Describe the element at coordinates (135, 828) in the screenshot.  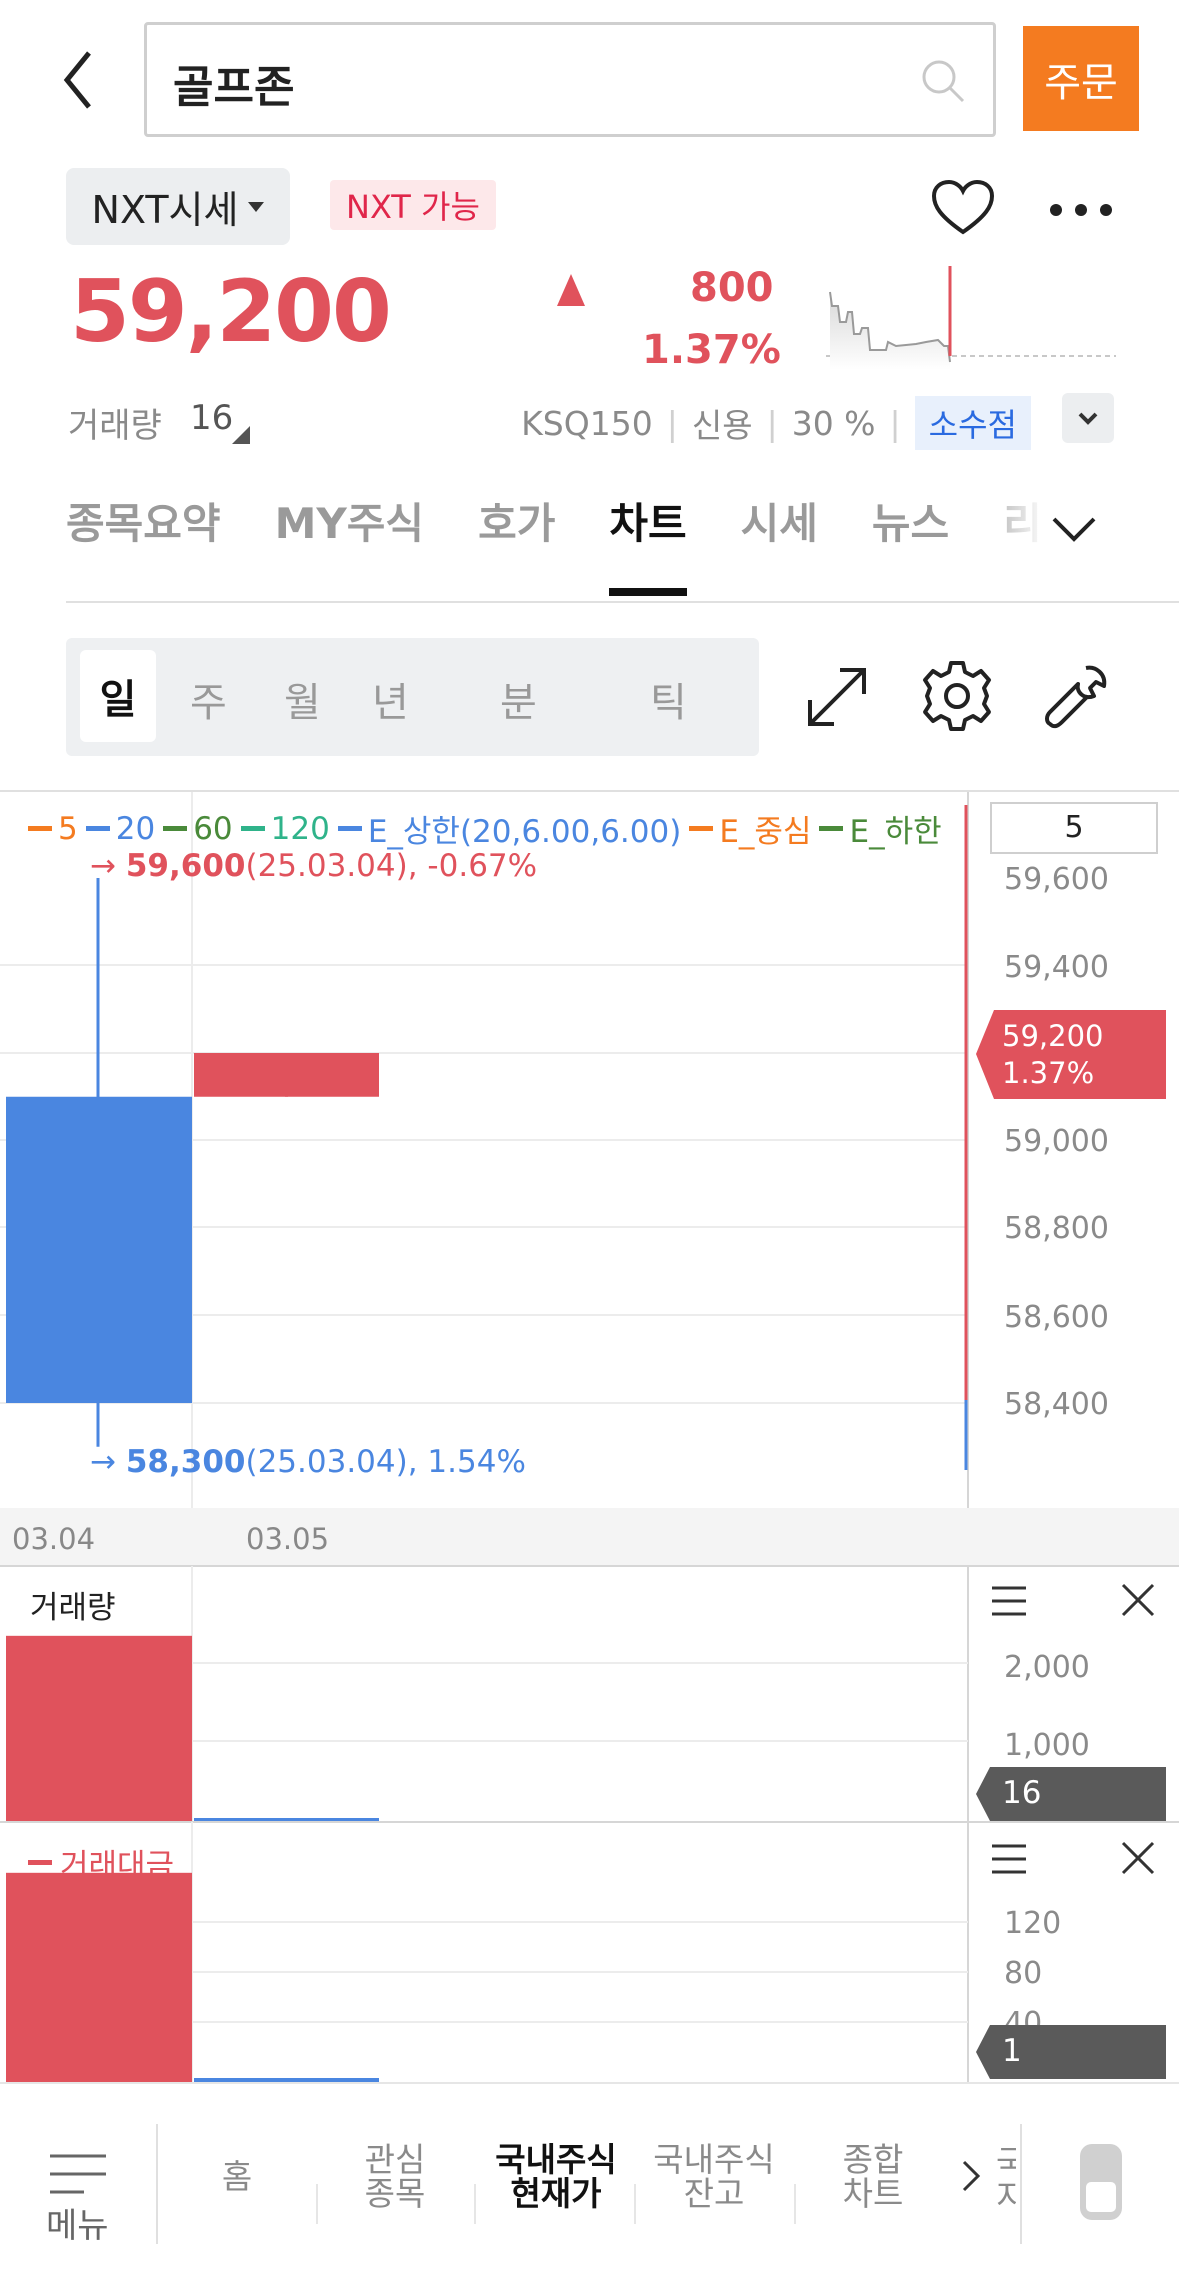
I see `legend-label: 20` at that location.